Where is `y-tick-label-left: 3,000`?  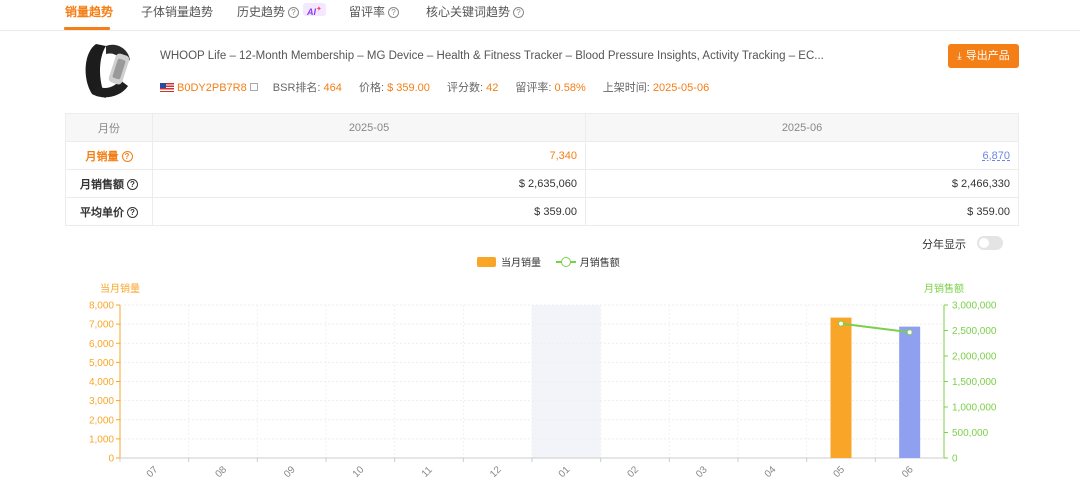
y-tick-label-left: 3,000 is located at coordinates (101, 401).